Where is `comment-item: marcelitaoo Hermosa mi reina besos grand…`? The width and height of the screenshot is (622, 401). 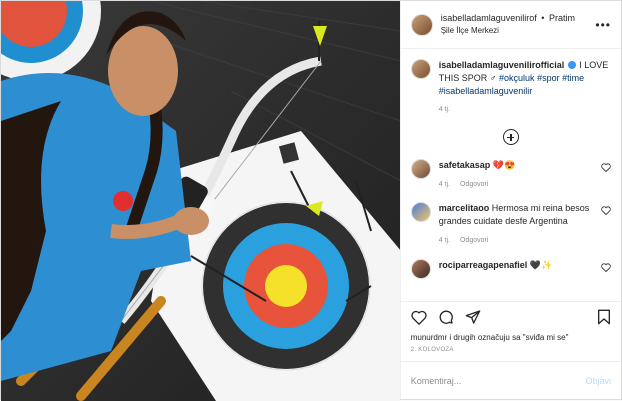
comment-item: marcelitaoo Hermosa mi reina besos grand… is located at coordinates (510, 224).